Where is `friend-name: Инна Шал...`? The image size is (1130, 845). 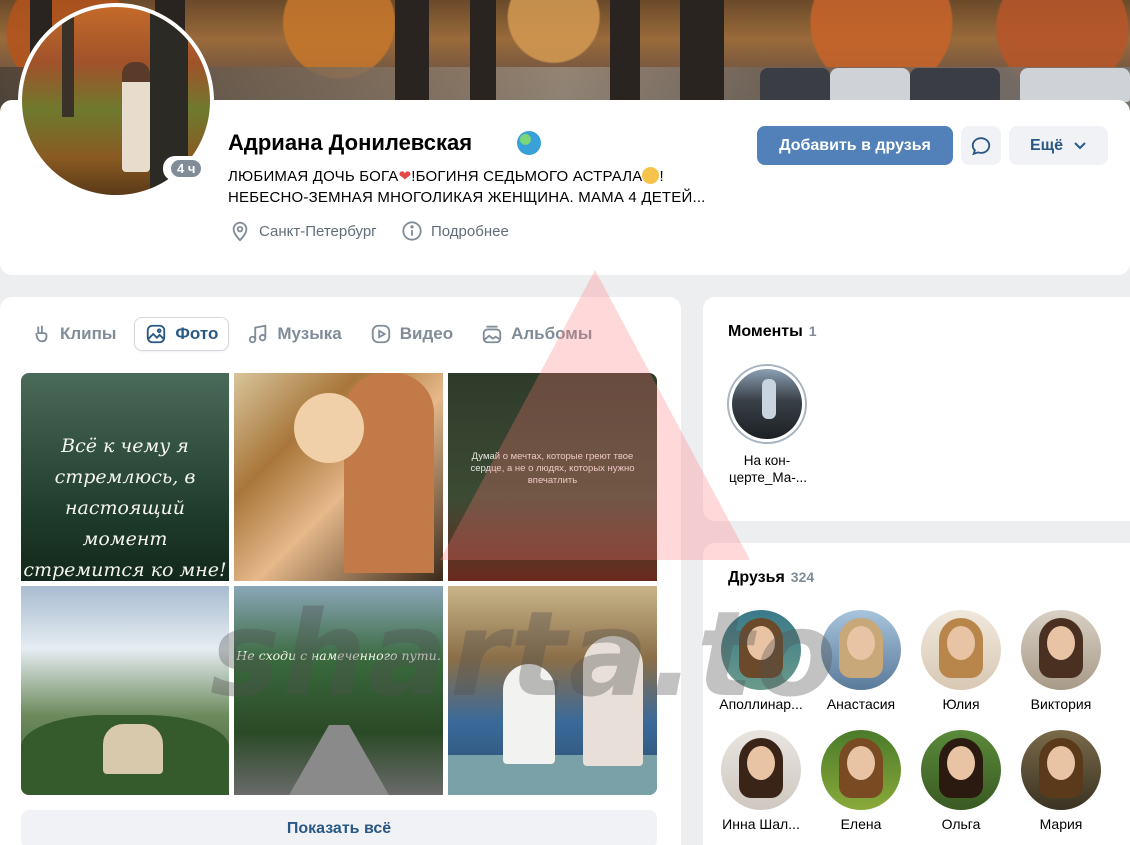
friend-name: Инна Шал... is located at coordinates (761, 824).